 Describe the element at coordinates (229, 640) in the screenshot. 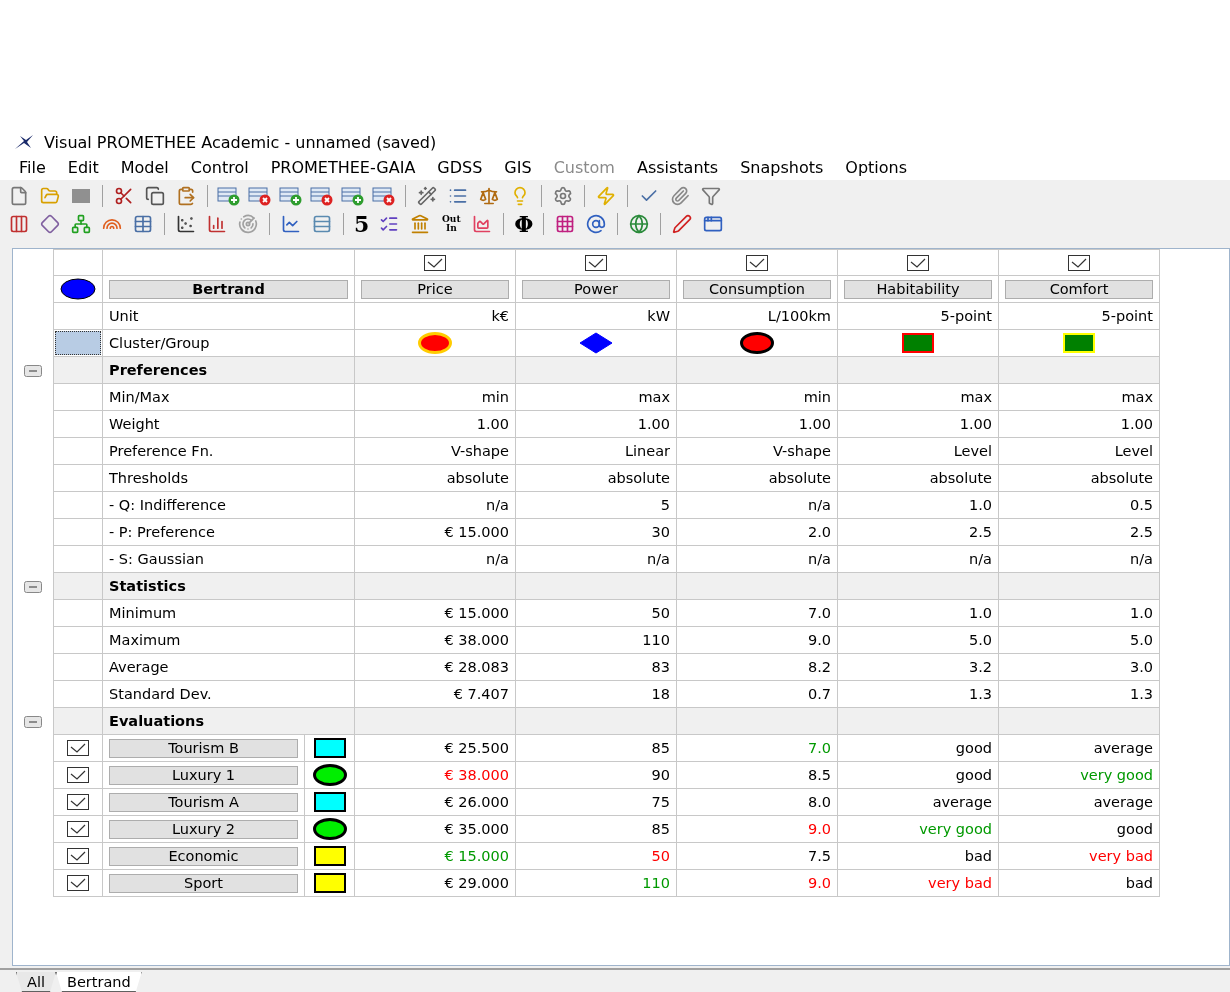

I see `table-cell: Maximum` at that location.